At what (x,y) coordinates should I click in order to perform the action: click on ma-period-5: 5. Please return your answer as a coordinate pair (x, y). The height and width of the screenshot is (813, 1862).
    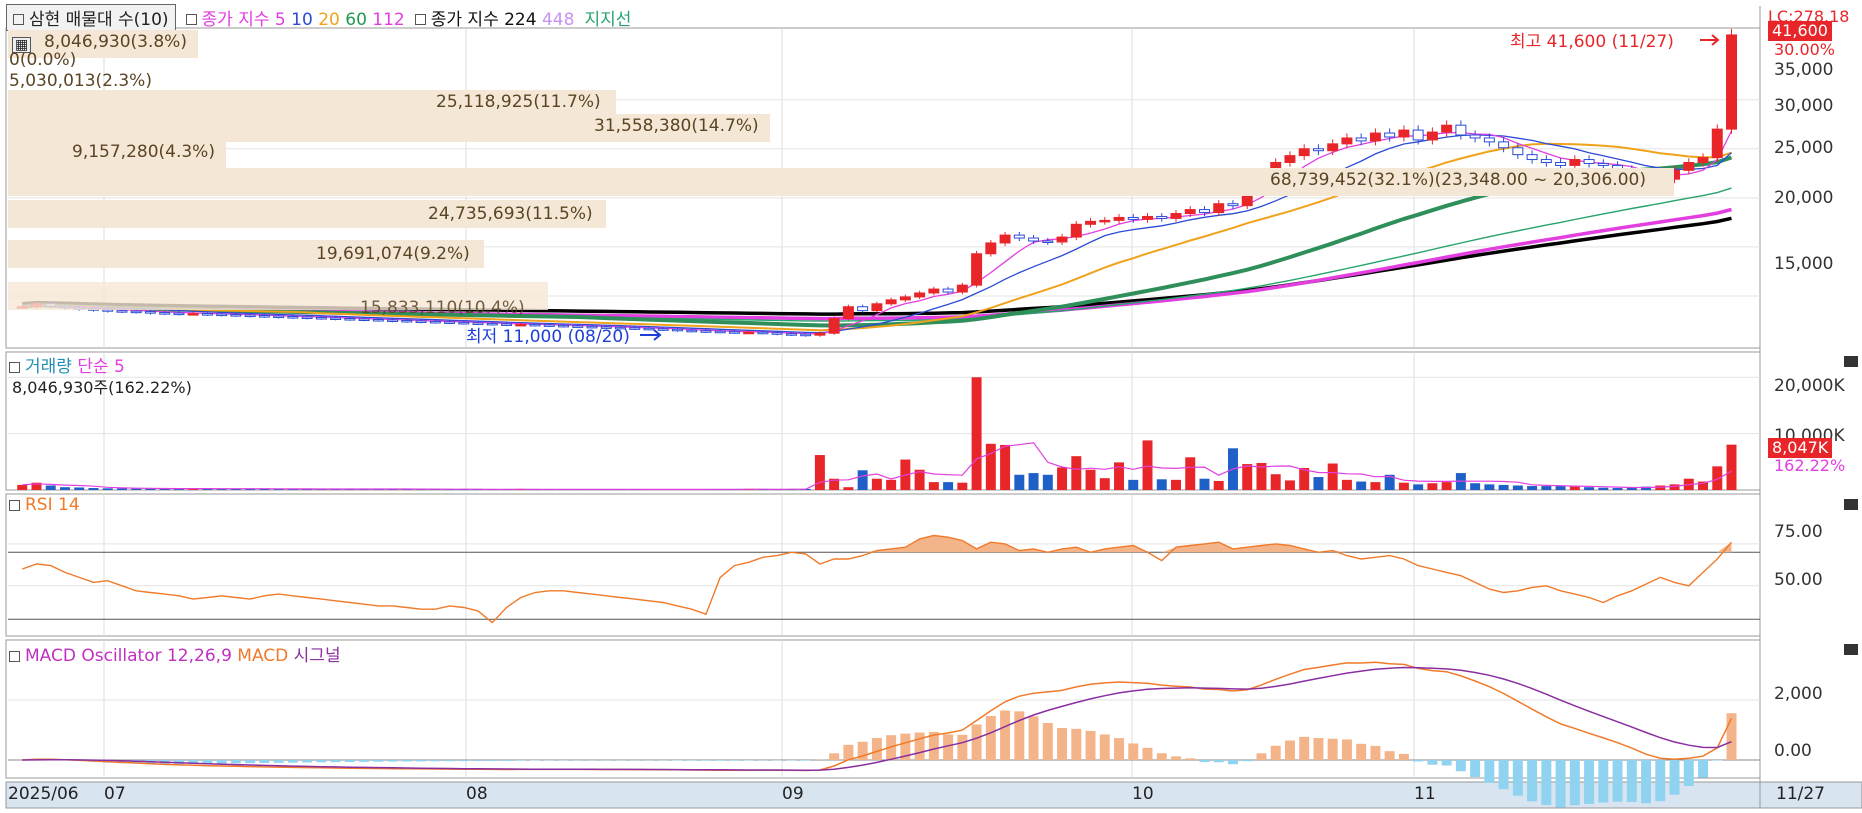
    Looking at the image, I should click on (280, 19).